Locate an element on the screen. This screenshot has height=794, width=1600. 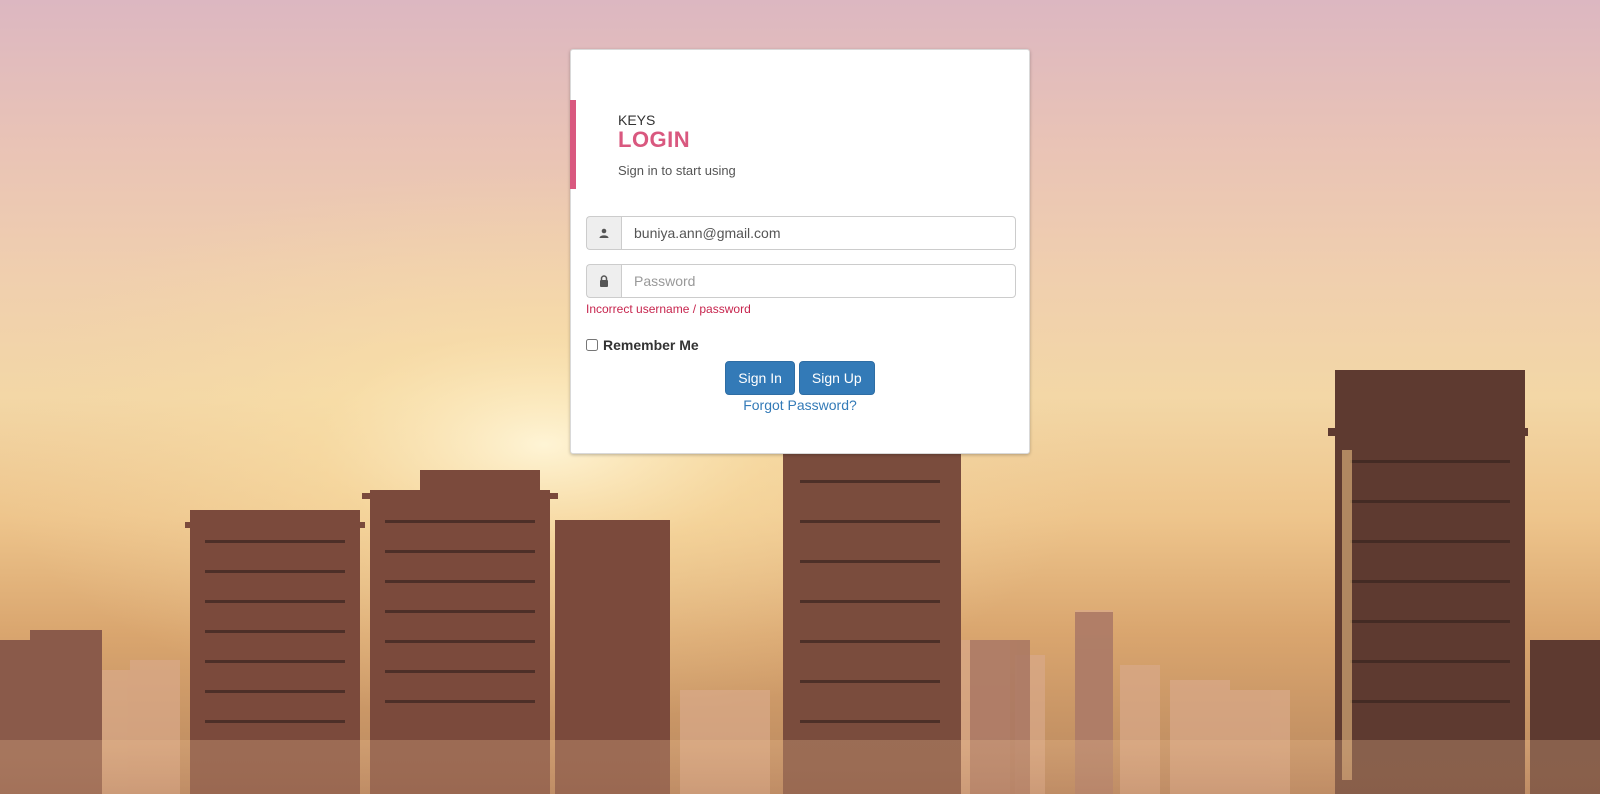
login-error-message: Incorrect username / password is located at coordinates (668, 309).